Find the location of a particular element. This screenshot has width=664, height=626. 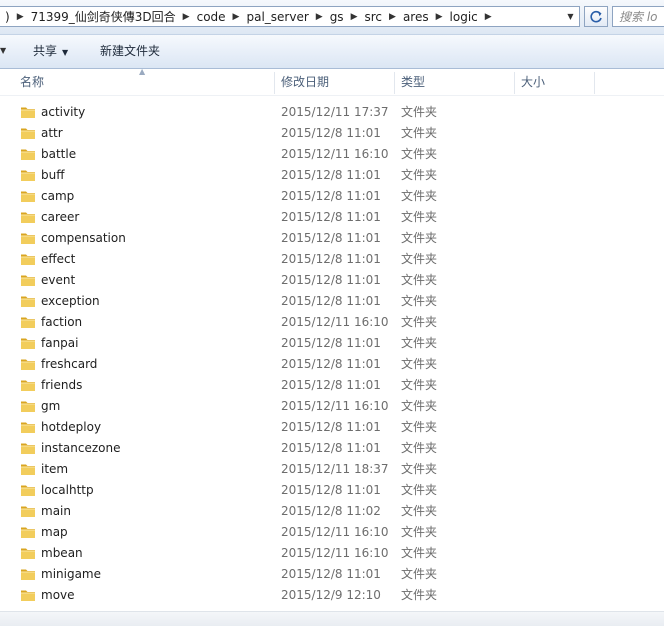

file-row: item 2015/12/11 18:37 文件夹 is located at coordinates (332, 469).